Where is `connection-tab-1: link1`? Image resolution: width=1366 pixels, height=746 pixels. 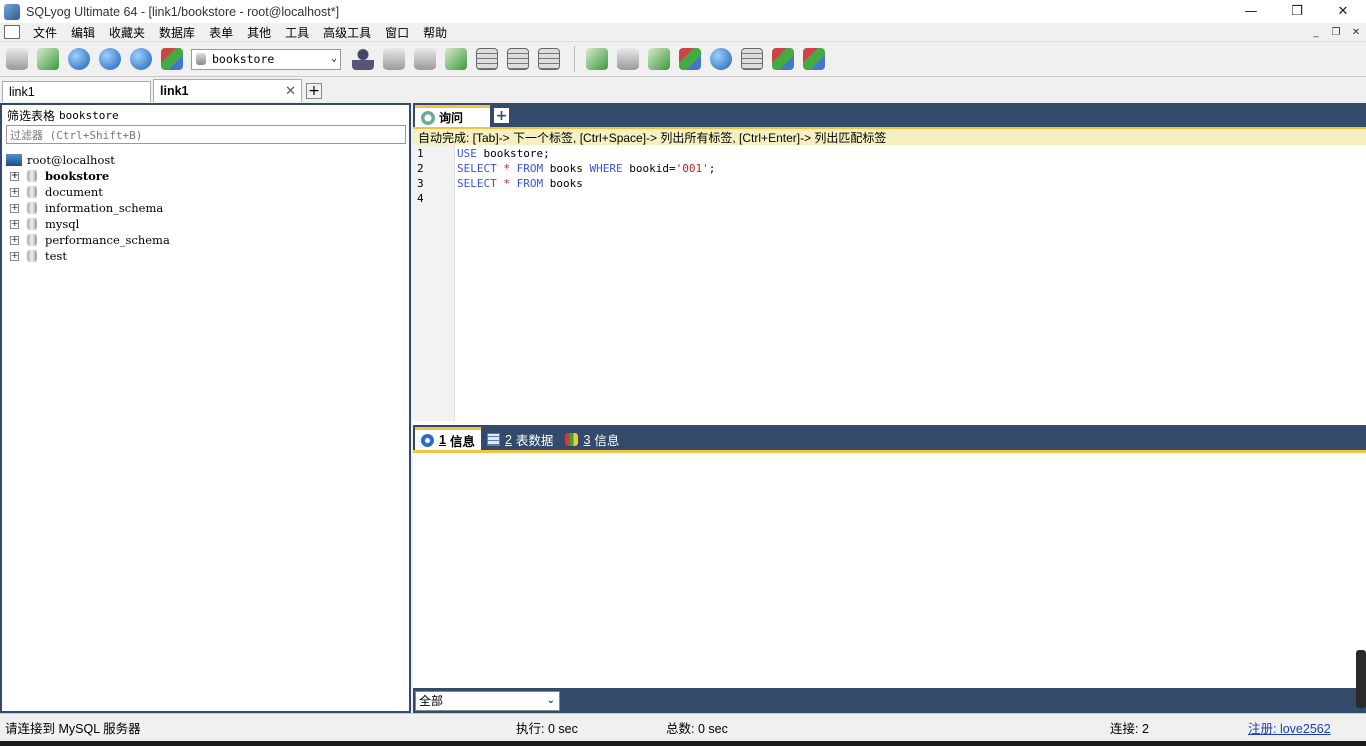
connection-tab-1: link1 is located at coordinates (76, 91).